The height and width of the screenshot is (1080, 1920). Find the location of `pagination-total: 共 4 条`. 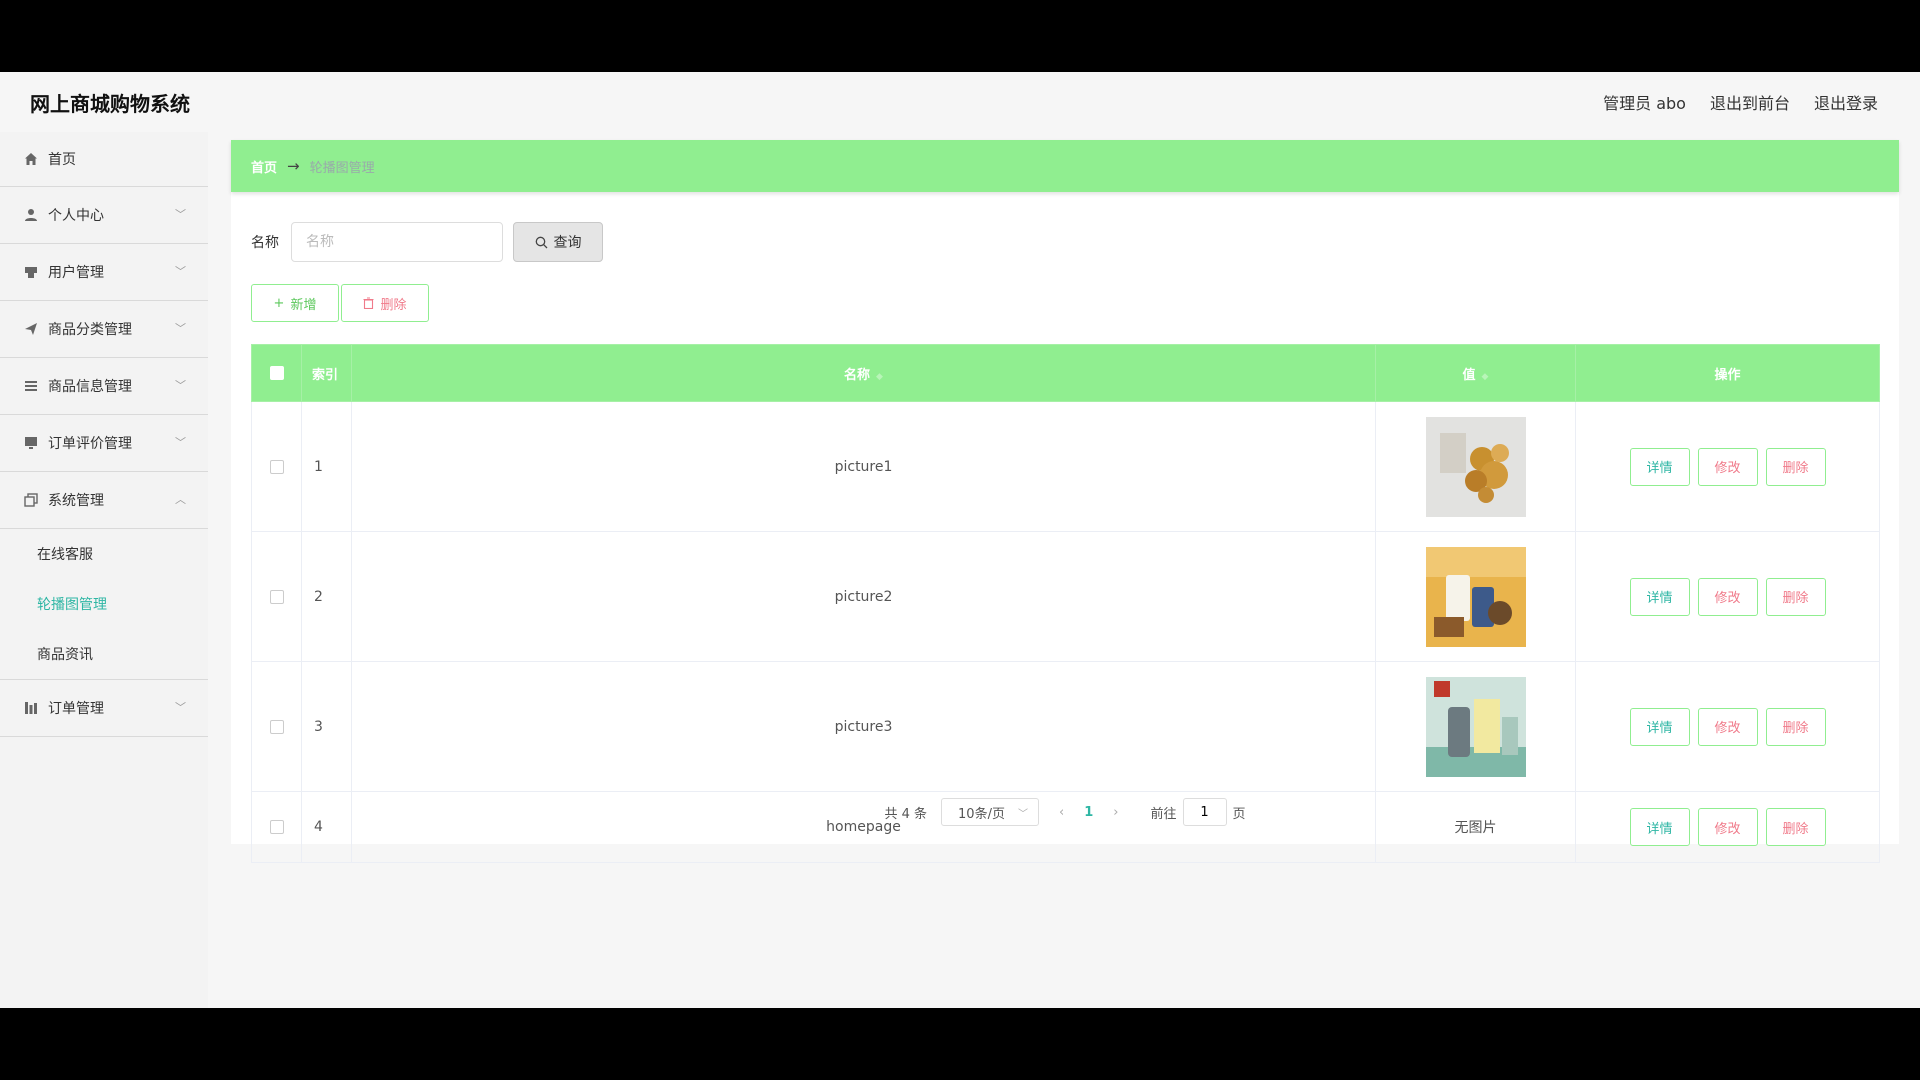

pagination-total: 共 4 条 is located at coordinates (906, 814).